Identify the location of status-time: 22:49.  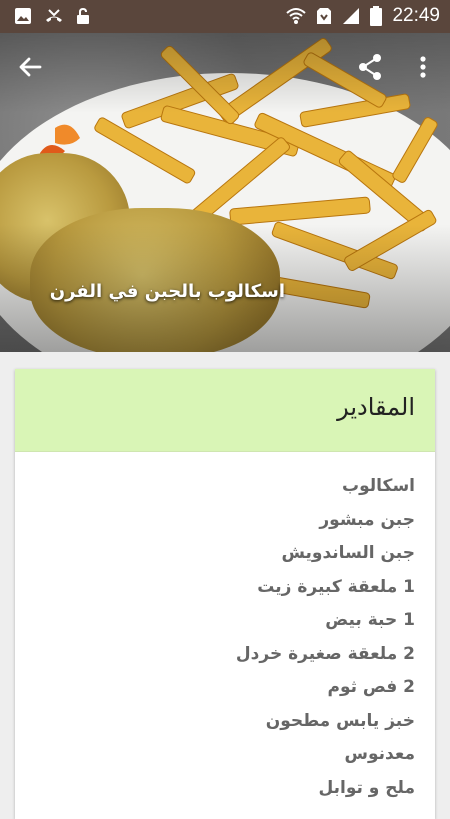
(416, 15).